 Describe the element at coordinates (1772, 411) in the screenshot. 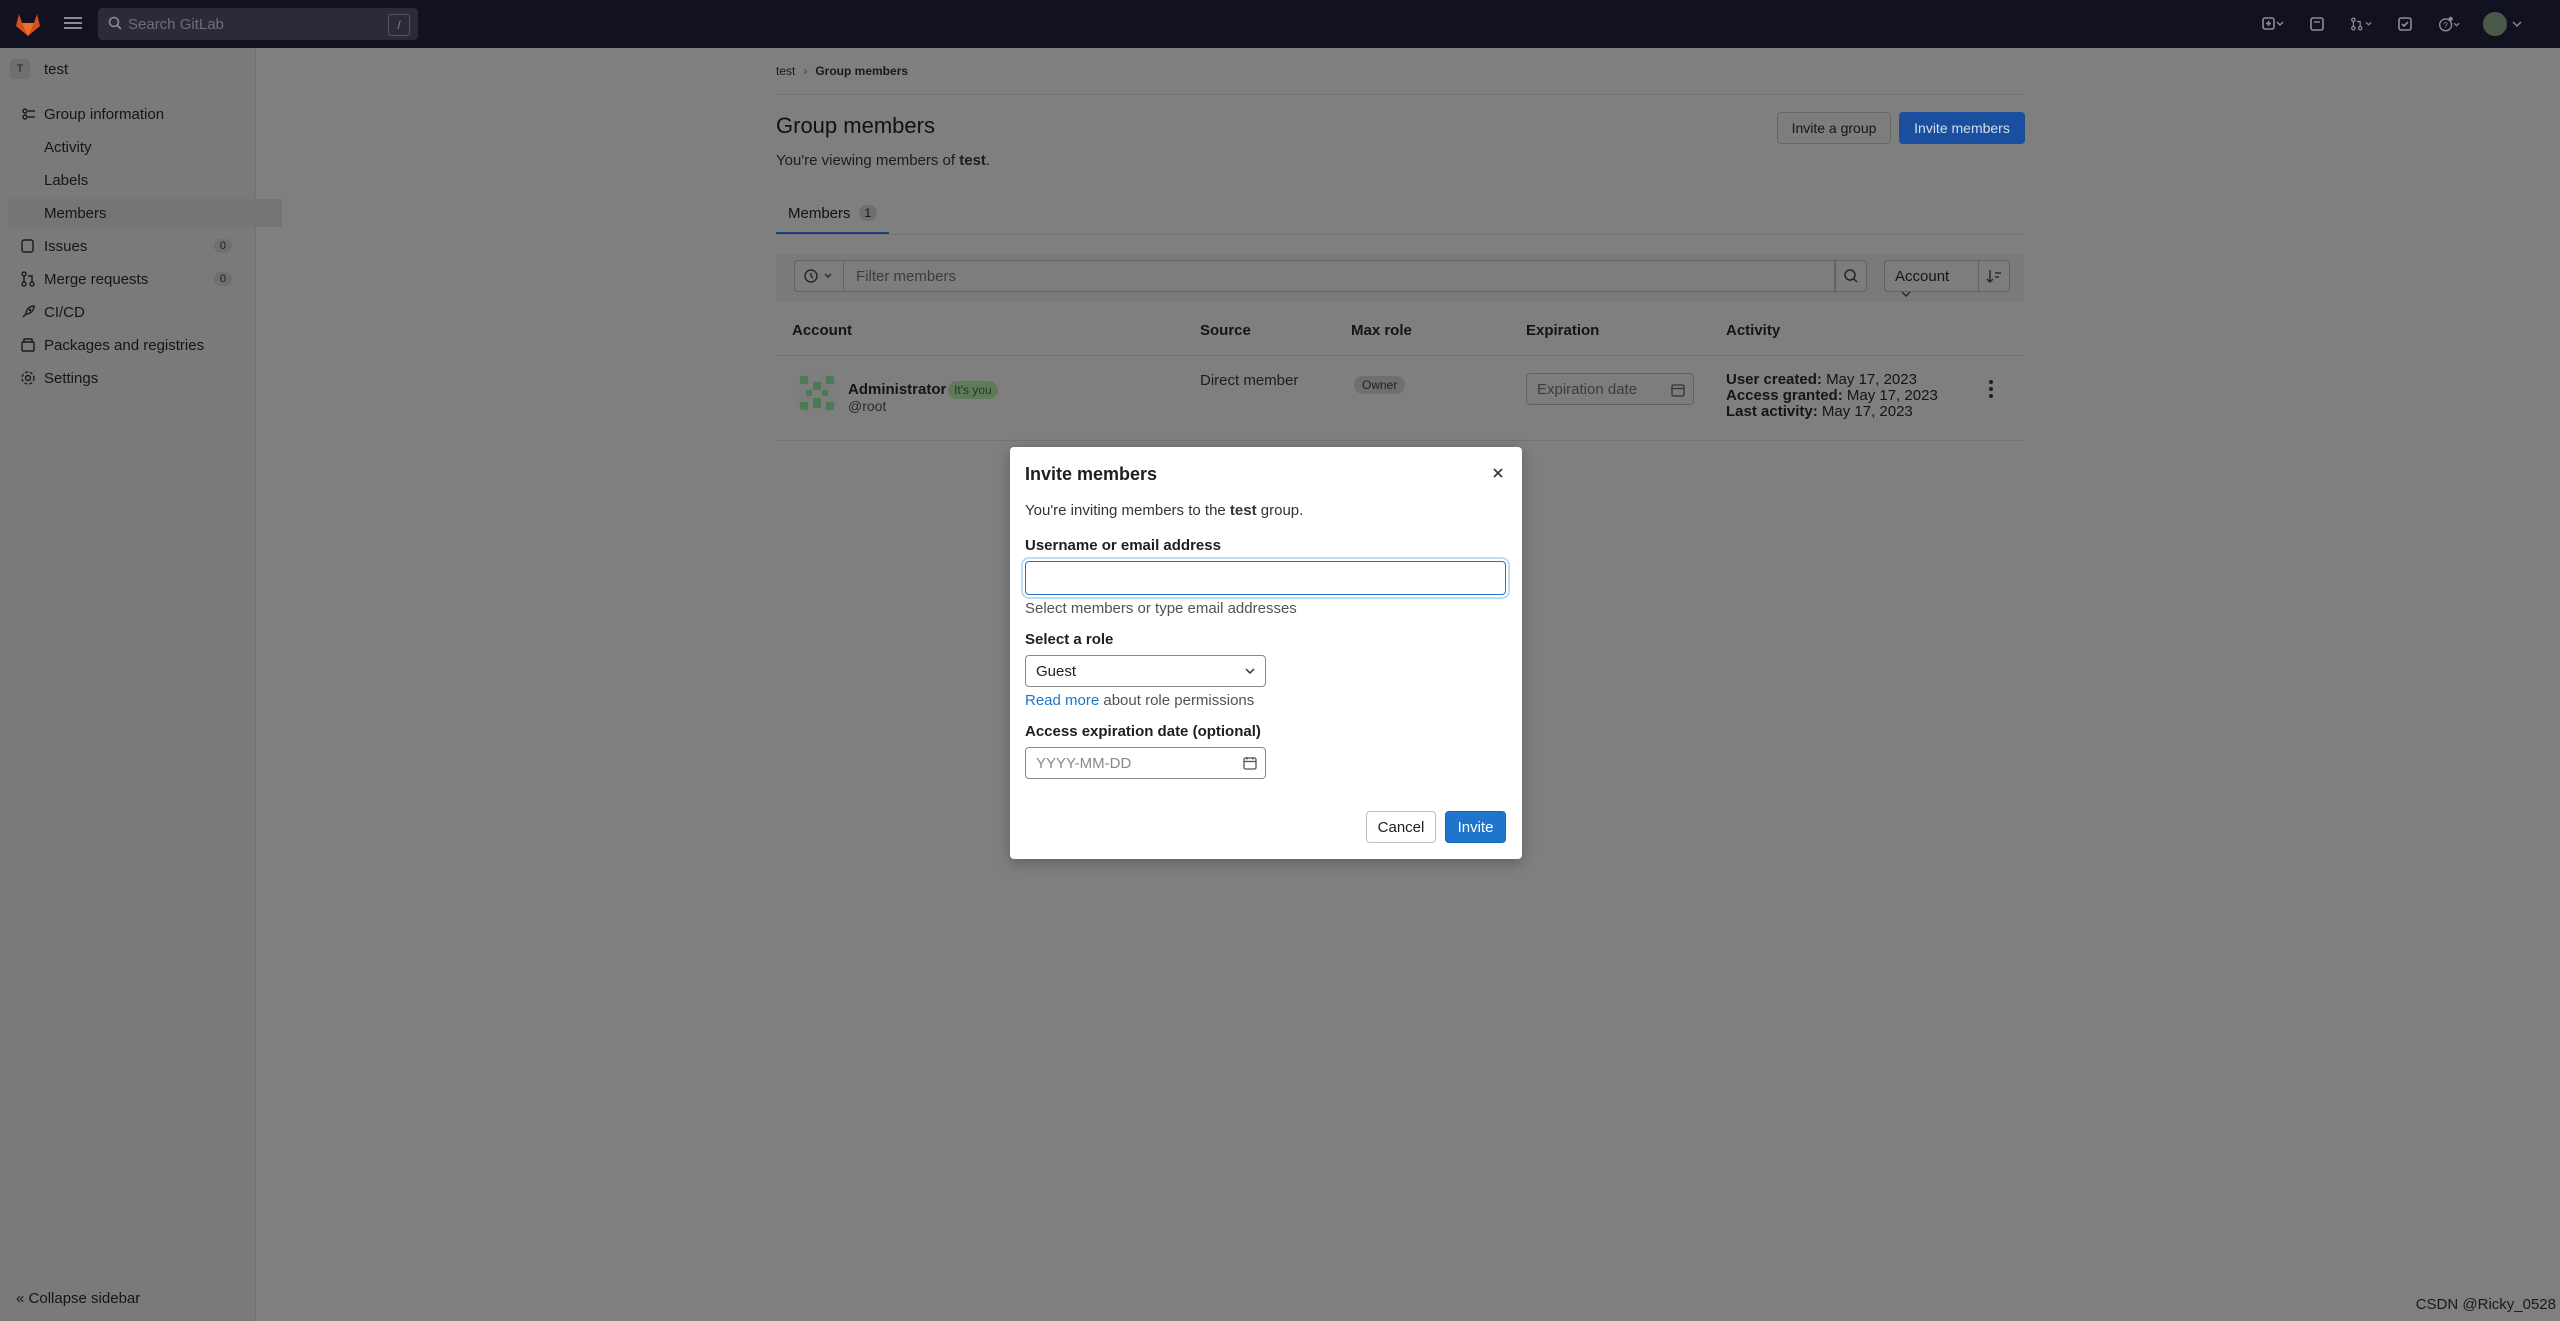

I see `activity-label: Last activity:` at that location.